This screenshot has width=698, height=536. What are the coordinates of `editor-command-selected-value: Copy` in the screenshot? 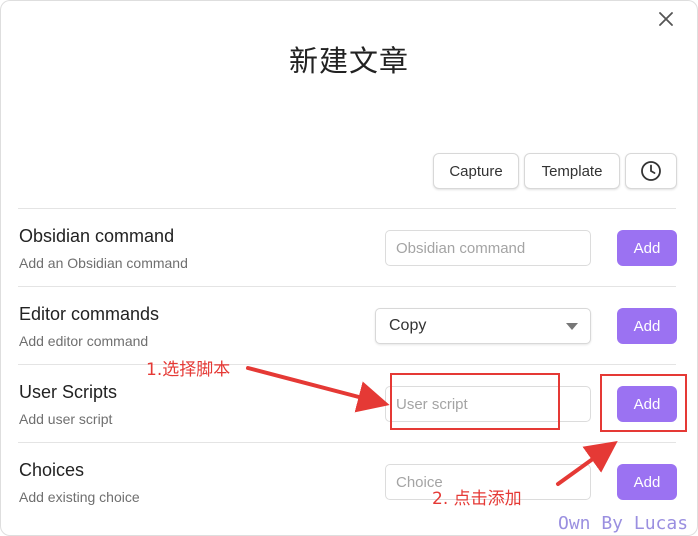 It's located at (408, 325).